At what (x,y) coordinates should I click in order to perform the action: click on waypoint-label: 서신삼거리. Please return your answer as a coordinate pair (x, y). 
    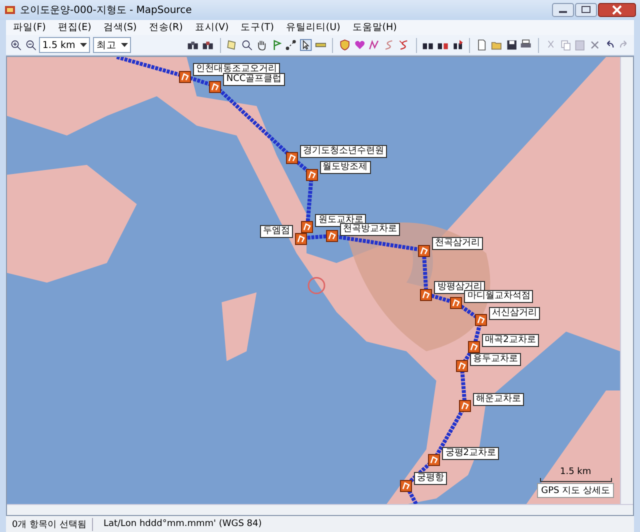
    Looking at the image, I should click on (514, 313).